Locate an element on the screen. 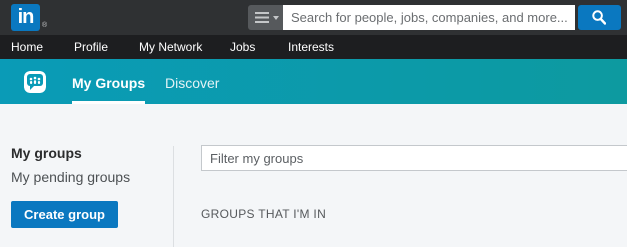 Image resolution: width=627 pixels, height=247 pixels. create-group-button: Create group is located at coordinates (64, 214).